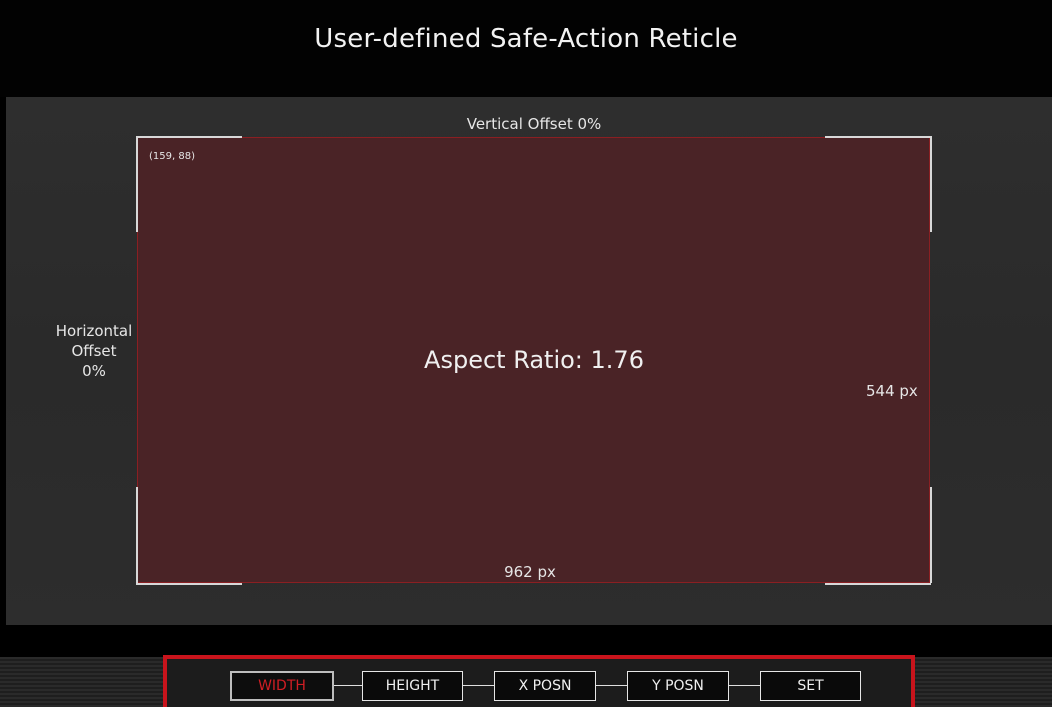 This screenshot has width=1052, height=707. I want to click on height-readout: 544 px, so click(892, 391).